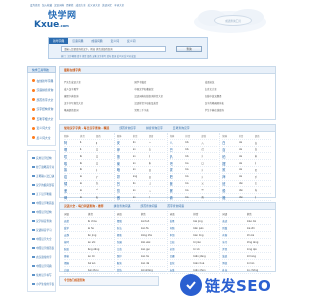 The height and width of the screenshot is (300, 320). Describe the element at coordinates (125, 169) in the screenshot. I see `character-cell: 暗` at that location.